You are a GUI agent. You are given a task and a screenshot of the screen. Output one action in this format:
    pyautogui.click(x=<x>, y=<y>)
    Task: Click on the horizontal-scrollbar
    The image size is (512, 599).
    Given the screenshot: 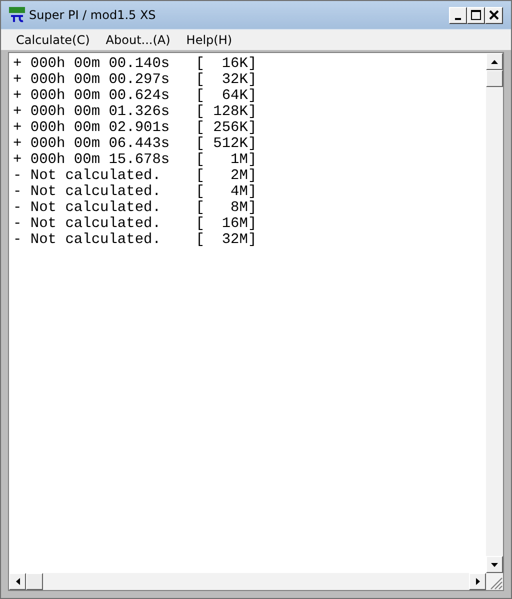 What is the action you would take?
    pyautogui.click(x=247, y=581)
    